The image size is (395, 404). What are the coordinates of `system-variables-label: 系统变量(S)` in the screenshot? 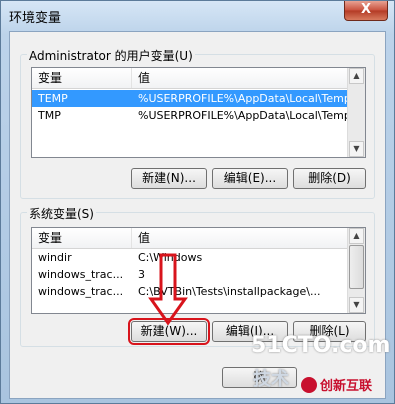 It's located at (61, 213).